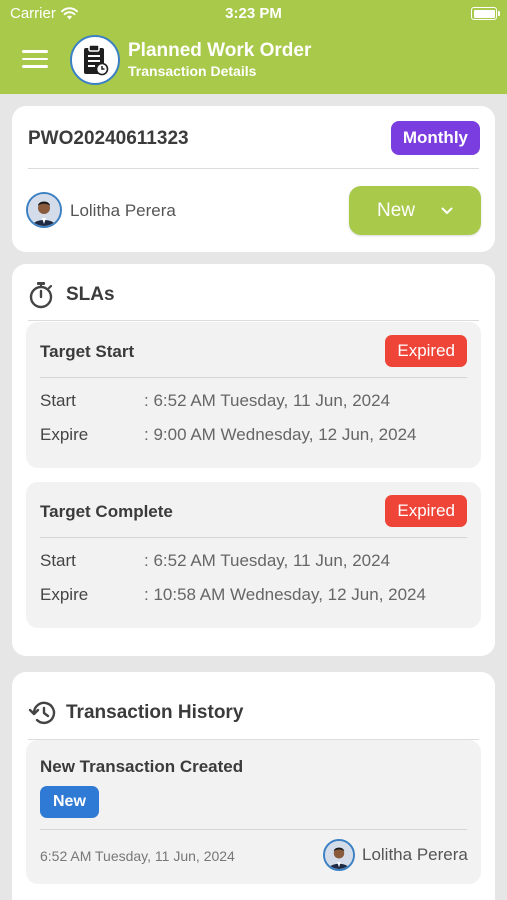 This screenshot has height=900, width=507. I want to click on status-dropdown: New, so click(415, 210).